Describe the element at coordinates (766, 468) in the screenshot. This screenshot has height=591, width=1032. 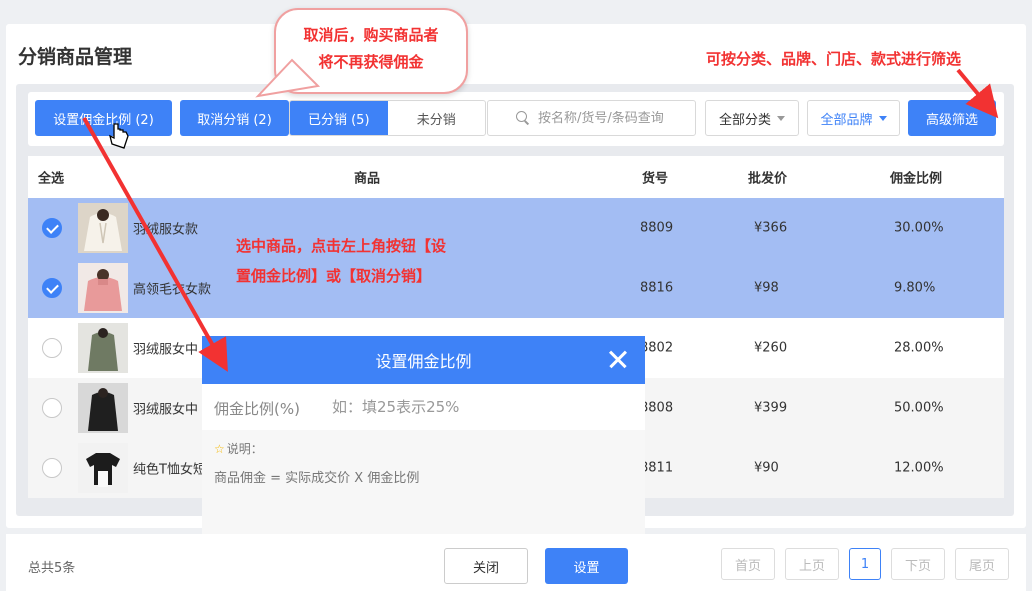
I see `product-price: ¥90` at that location.